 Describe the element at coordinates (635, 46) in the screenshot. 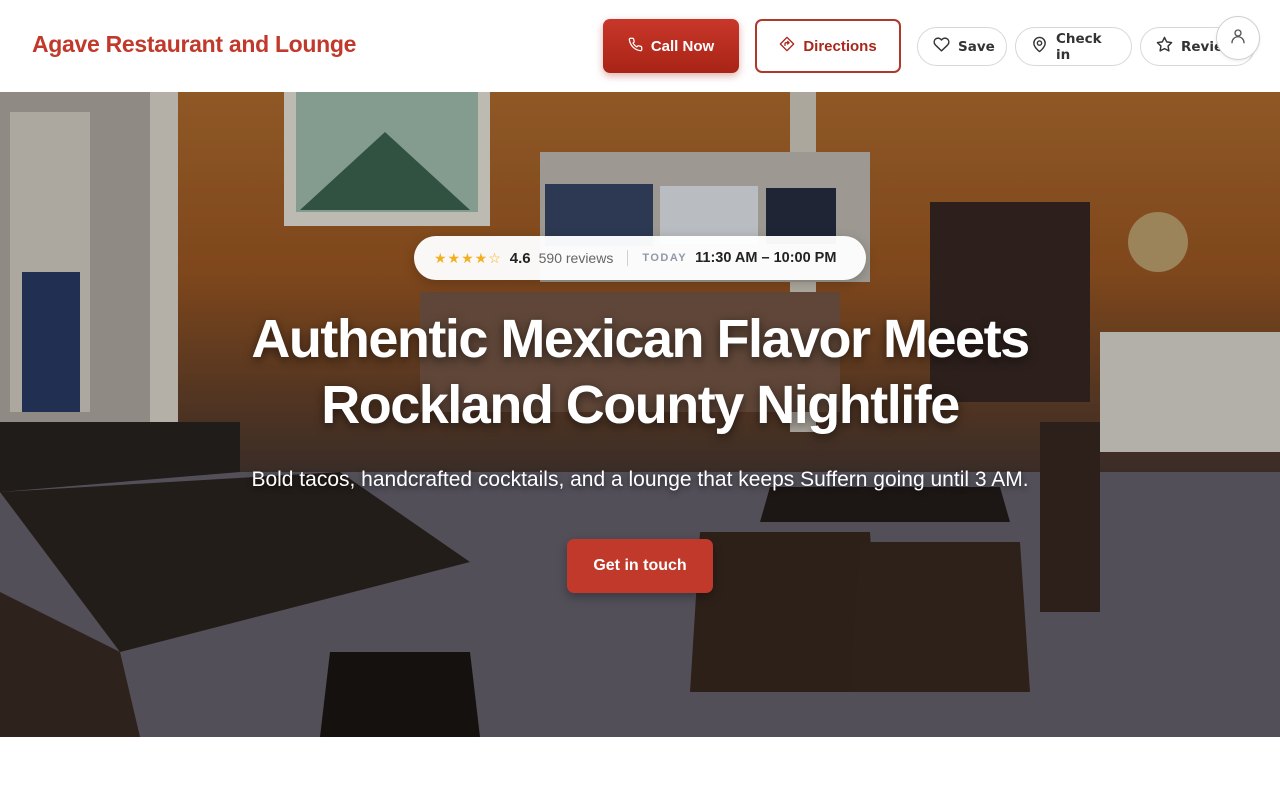

I see `phone-icon` at that location.